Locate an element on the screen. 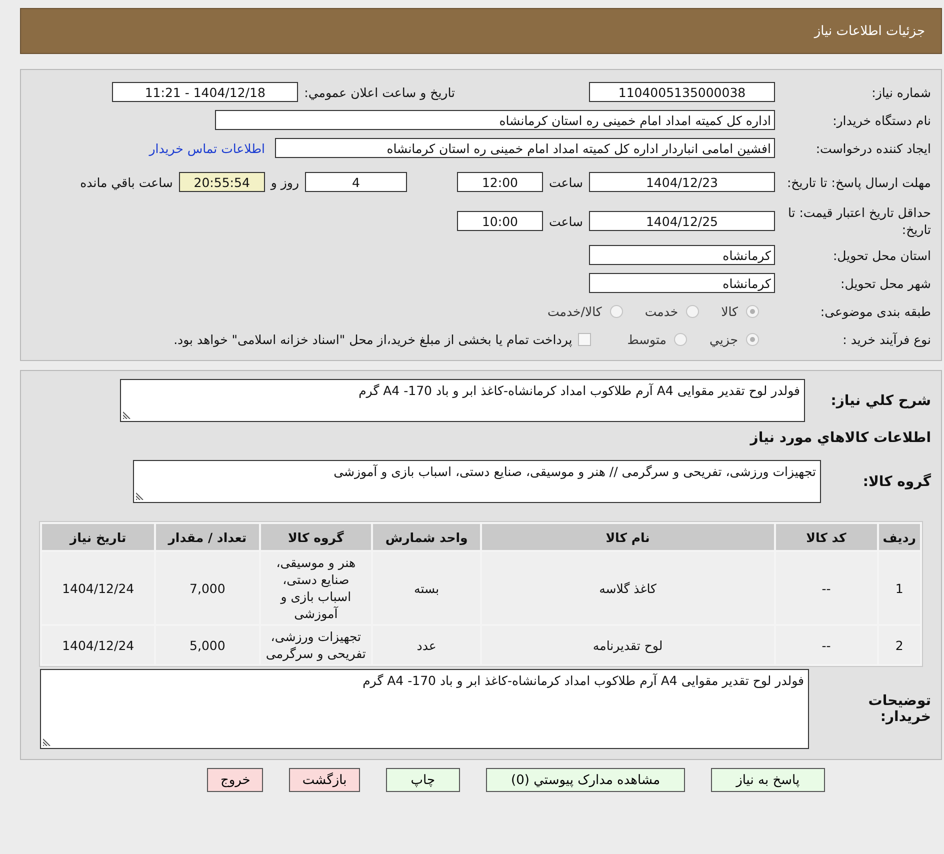  table-cell: تجهیزات ورزشی، تفریحی و سرگرمی is located at coordinates (316, 645).